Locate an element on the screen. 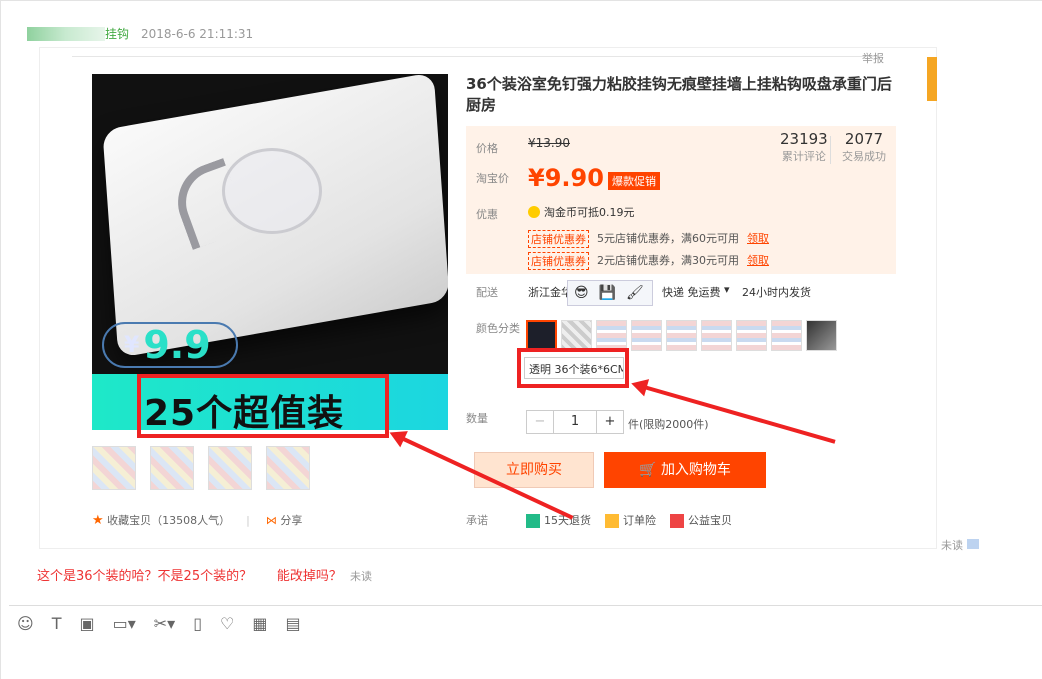  taobao-price: ¥9.90 is located at coordinates (566, 178).